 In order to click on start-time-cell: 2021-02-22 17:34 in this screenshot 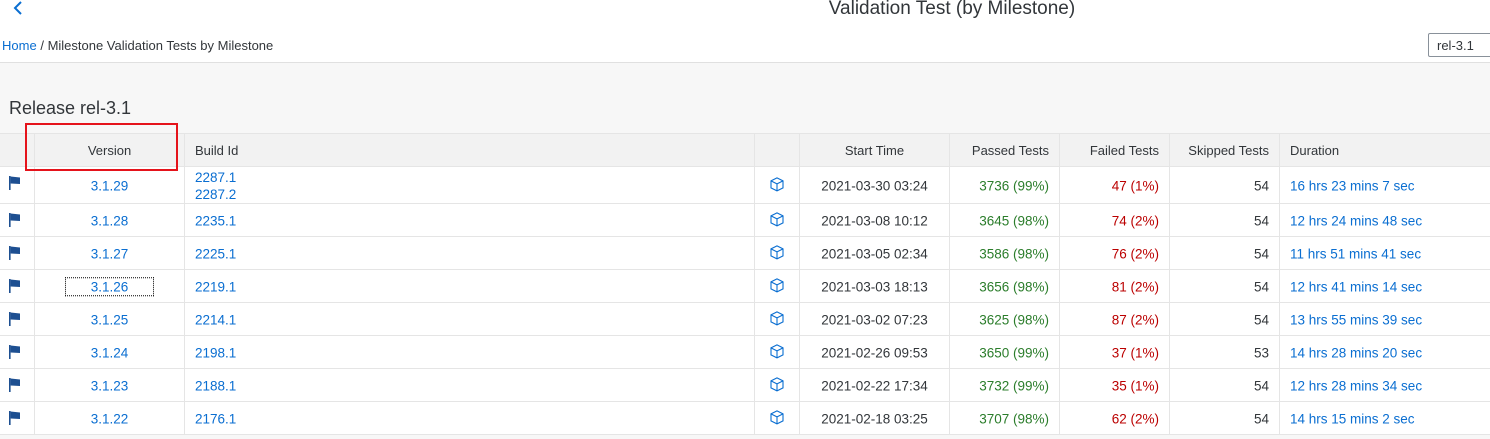, I will do `click(874, 385)`.